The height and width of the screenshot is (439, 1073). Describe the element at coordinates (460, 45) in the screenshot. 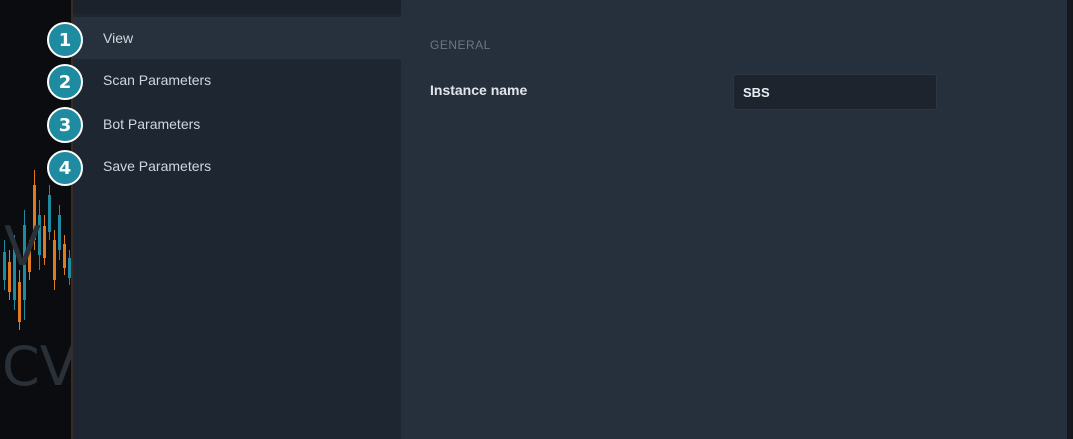

I see `section-title-general: GENERAL` at that location.